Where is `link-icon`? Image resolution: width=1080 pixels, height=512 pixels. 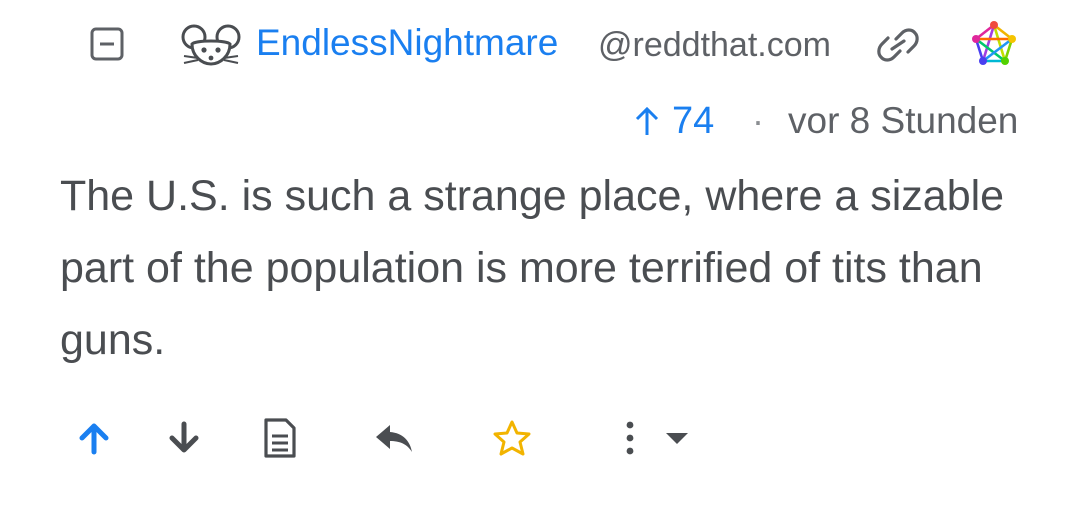
link-icon is located at coordinates (898, 45).